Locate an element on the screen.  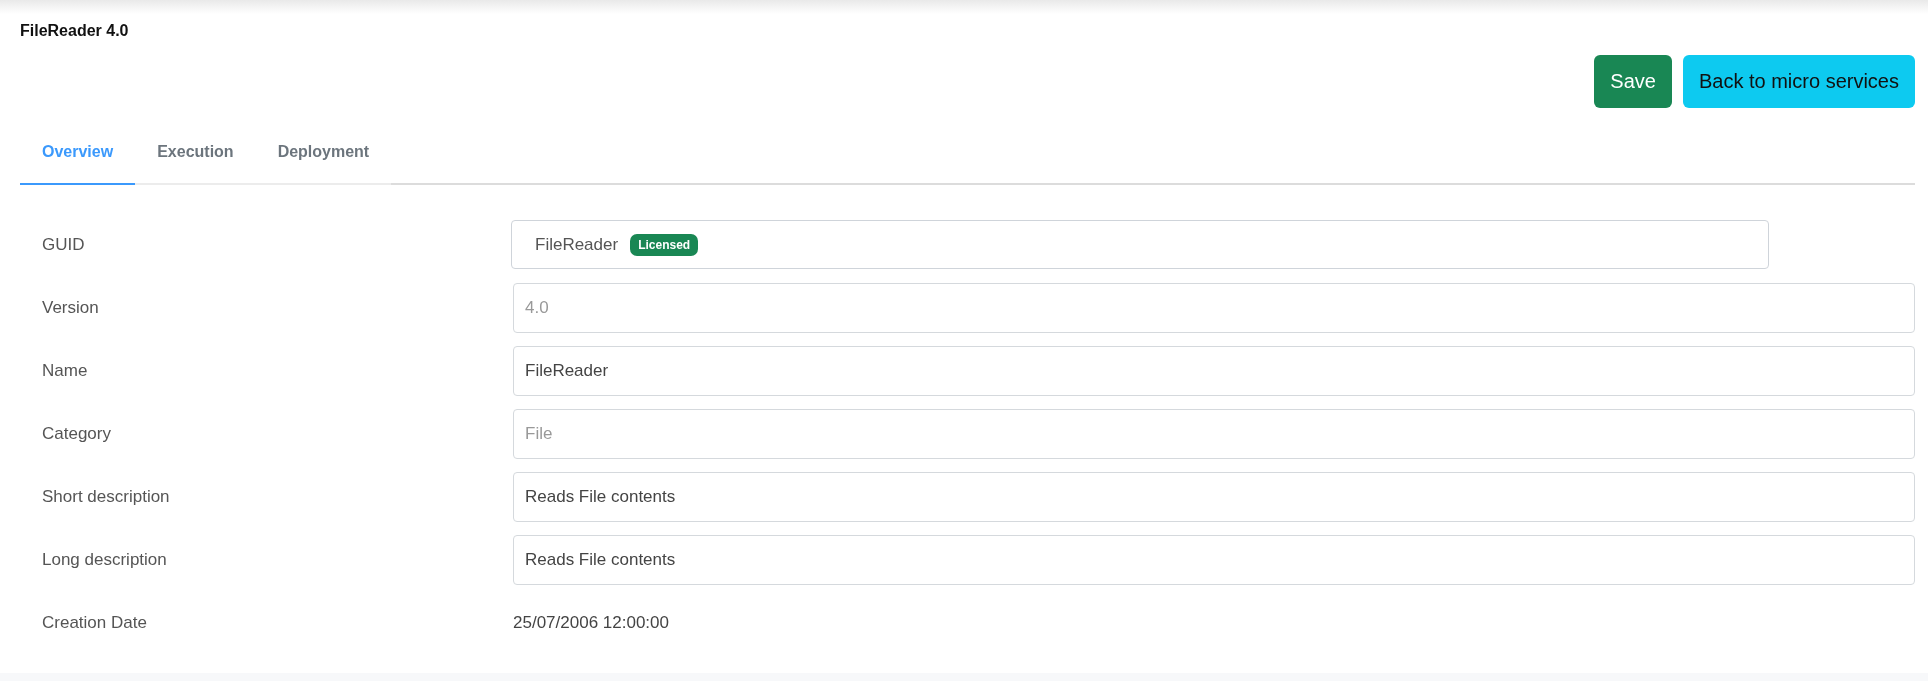
field-label: GUID is located at coordinates (63, 244).